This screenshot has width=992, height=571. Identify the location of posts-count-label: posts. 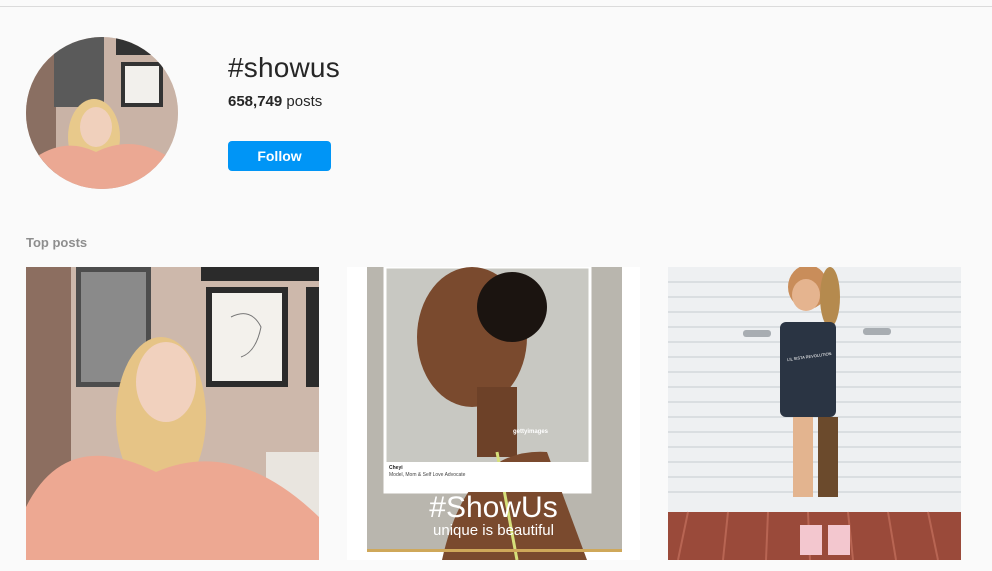
(302, 101).